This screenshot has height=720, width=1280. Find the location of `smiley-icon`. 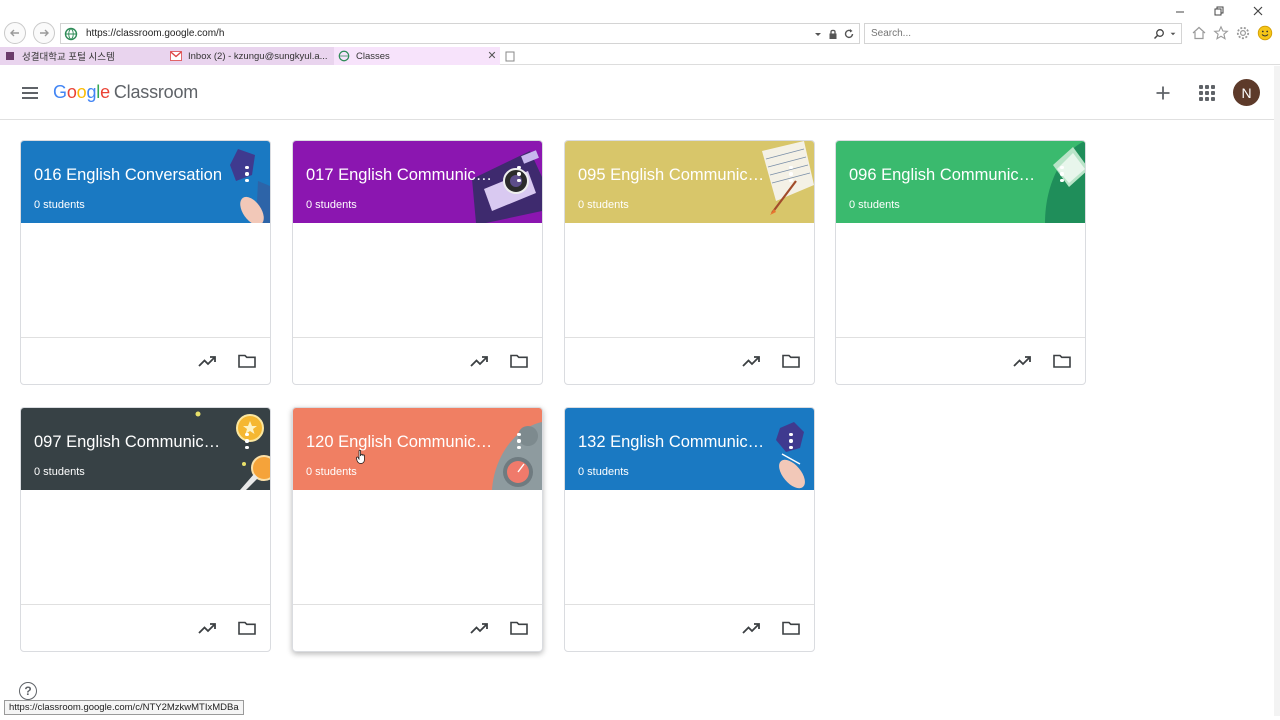

smiley-icon is located at coordinates (1265, 33).